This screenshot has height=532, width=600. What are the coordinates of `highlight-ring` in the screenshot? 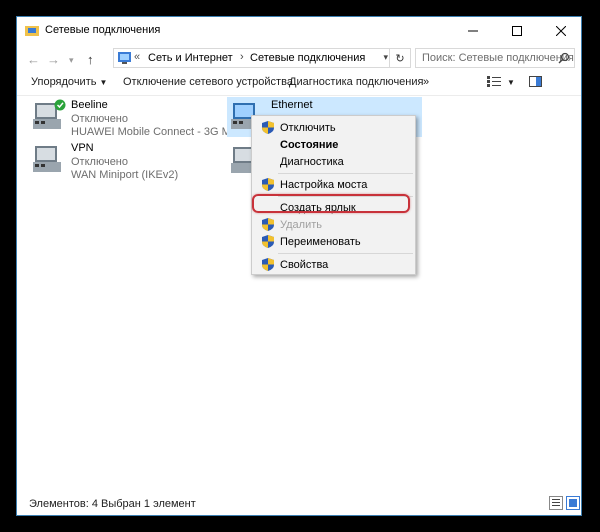 It's located at (331, 203).